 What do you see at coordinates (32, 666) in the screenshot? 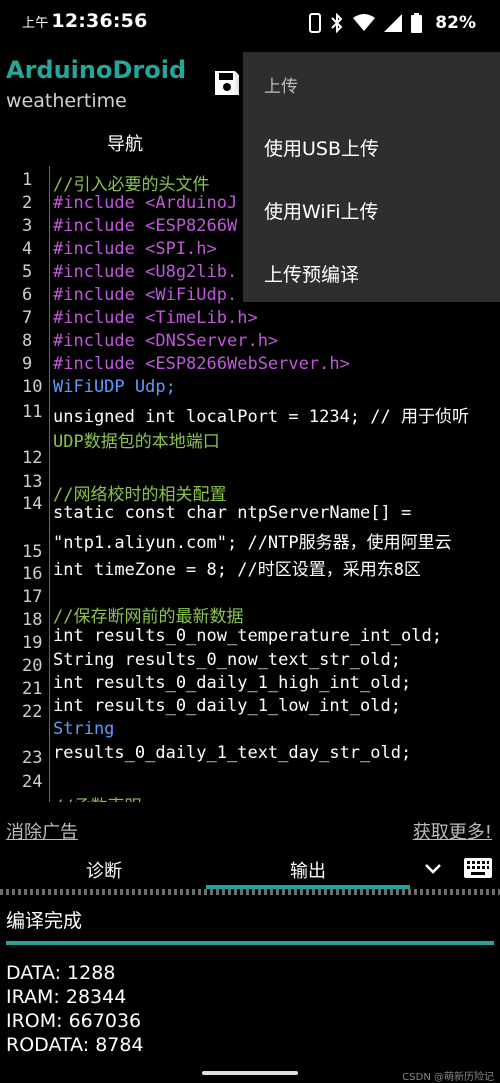
I see `line-number: 20` at bounding box center [32, 666].